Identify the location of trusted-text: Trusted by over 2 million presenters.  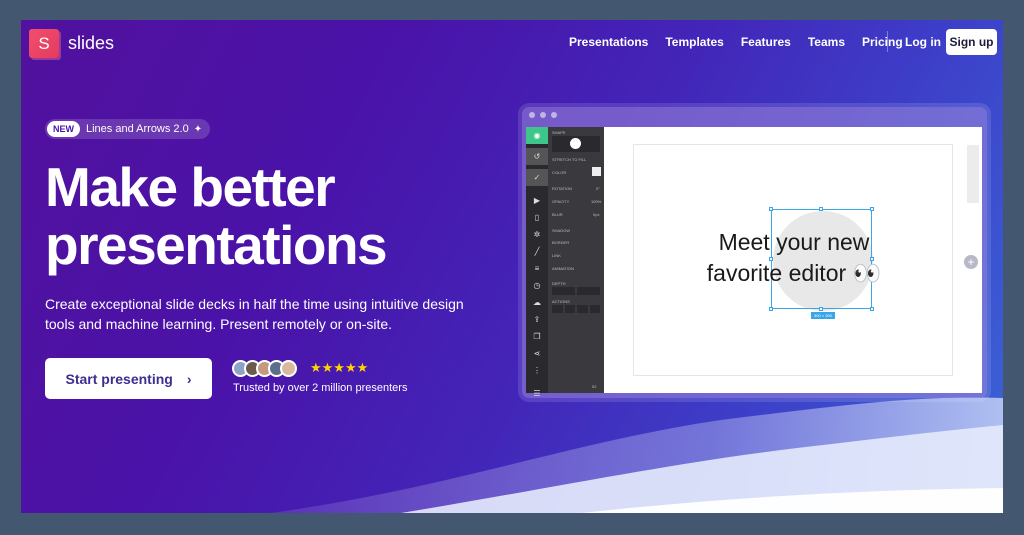
(320, 388).